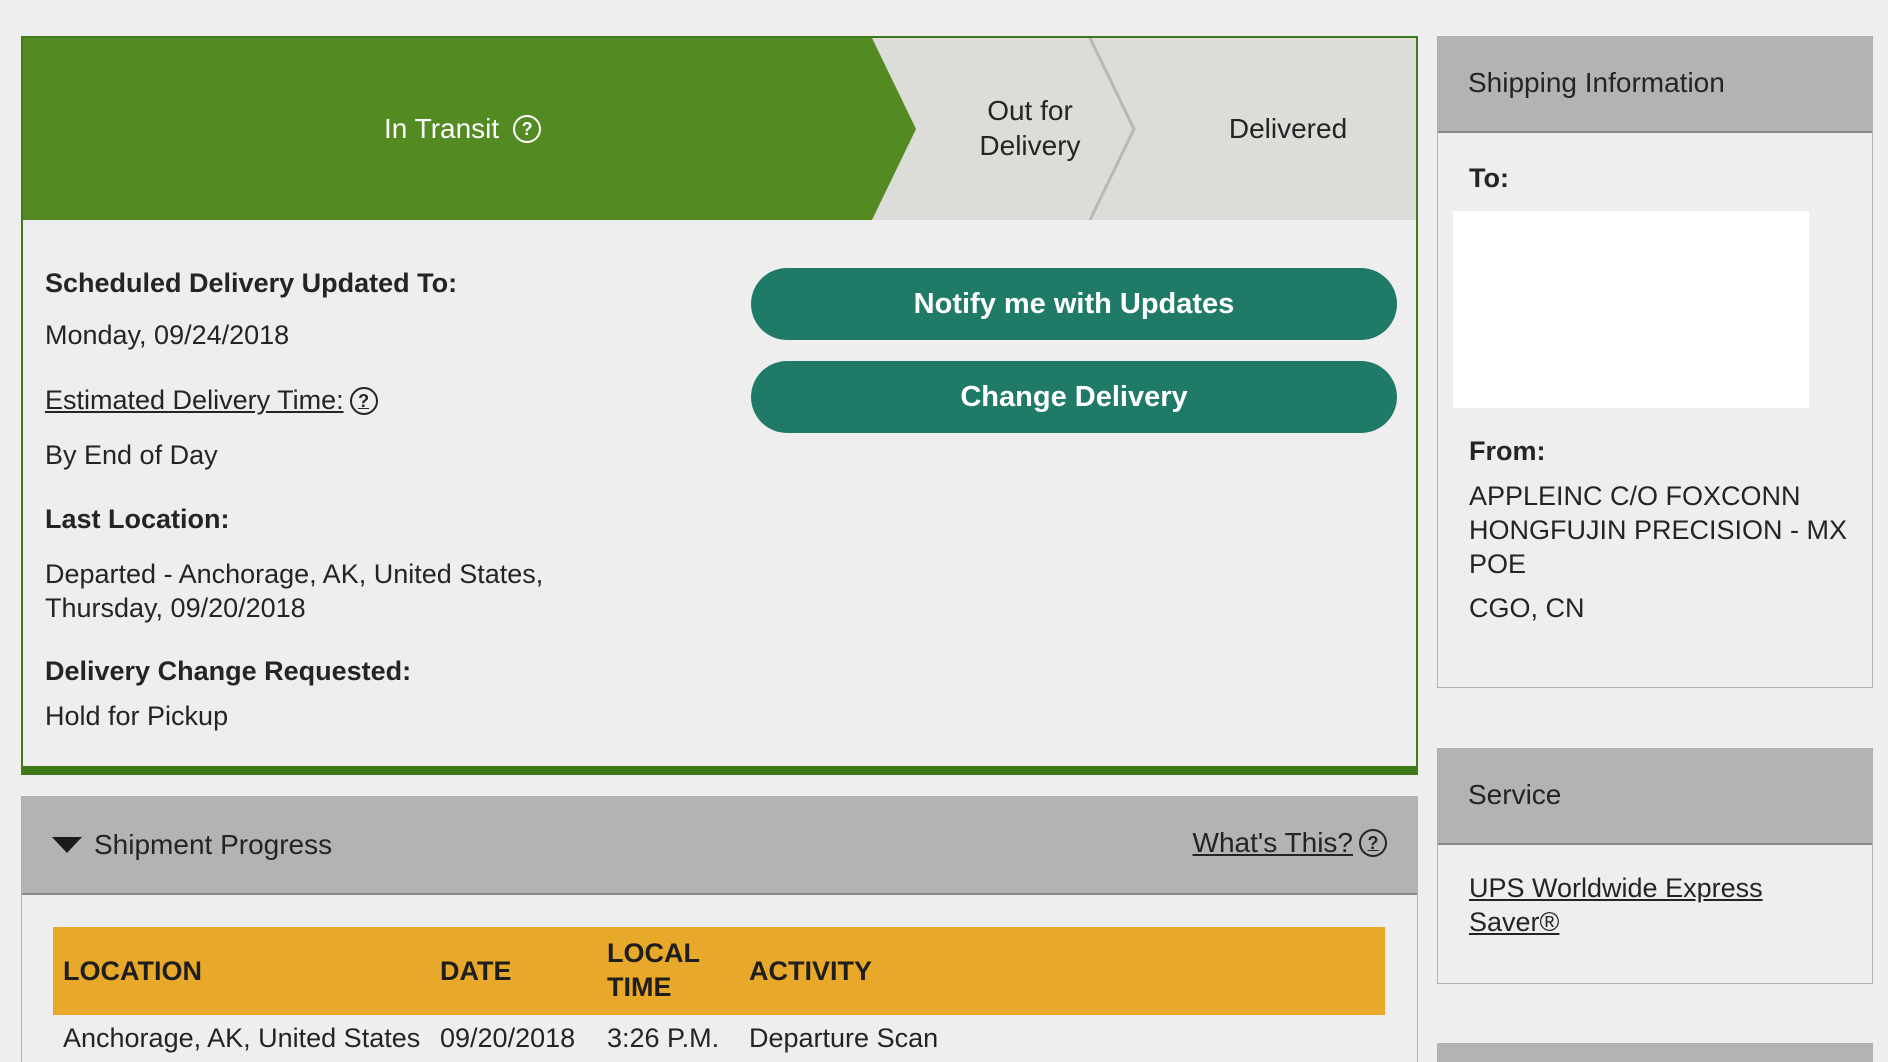 Image resolution: width=1888 pixels, height=1062 pixels. Describe the element at coordinates (1527, 608) in the screenshot. I see `from-city: CGO, CN` at that location.